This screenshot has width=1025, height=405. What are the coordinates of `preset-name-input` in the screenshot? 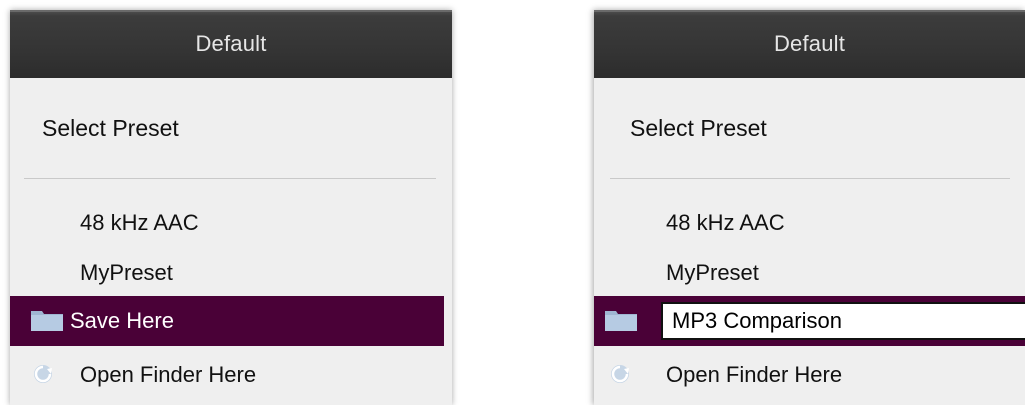 It's located at (843, 321).